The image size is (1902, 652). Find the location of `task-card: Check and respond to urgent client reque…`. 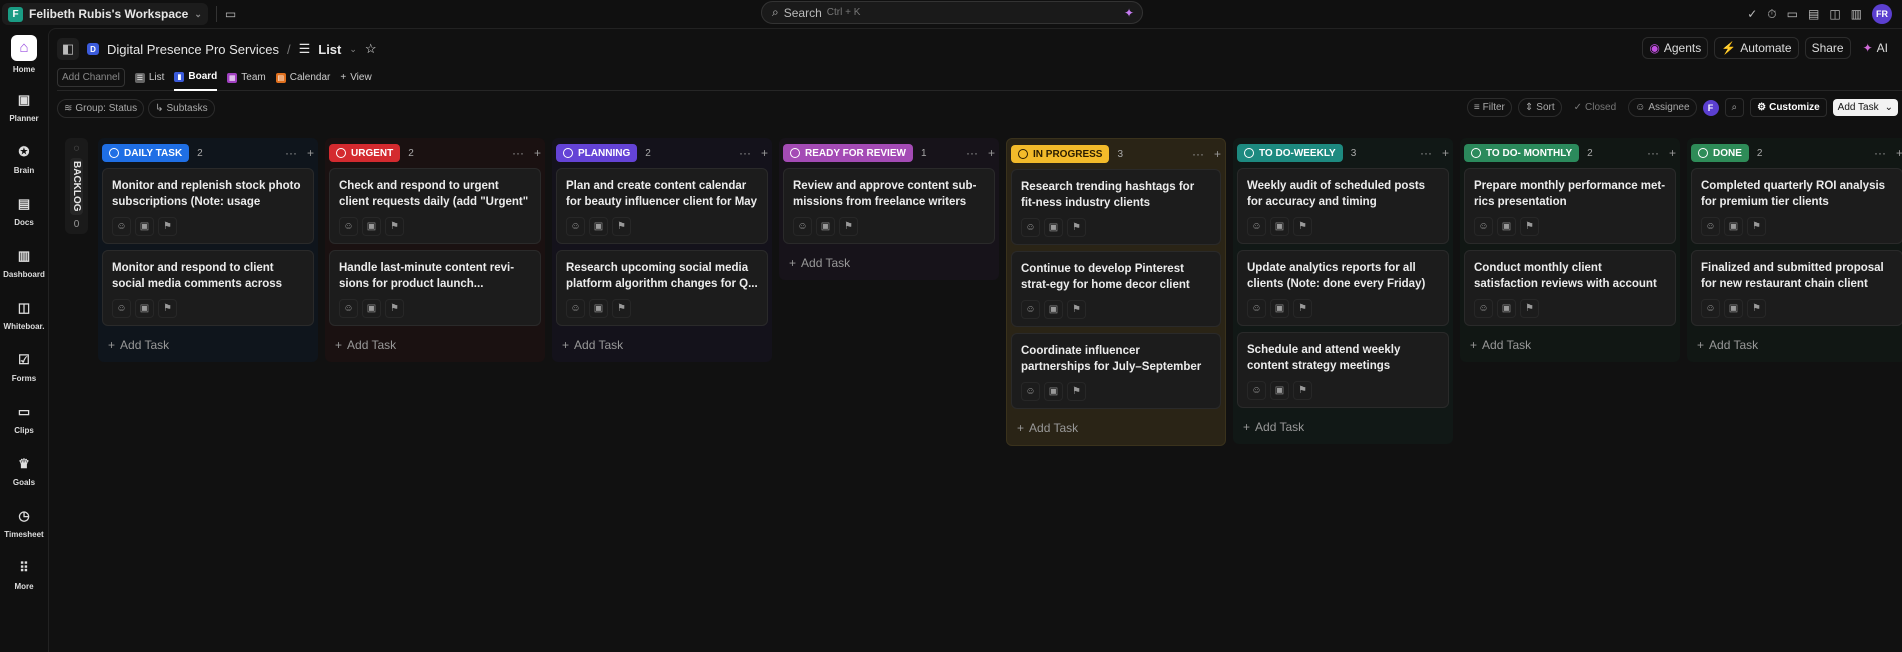

task-card: Check and respond to urgent client reque… is located at coordinates (435, 206).